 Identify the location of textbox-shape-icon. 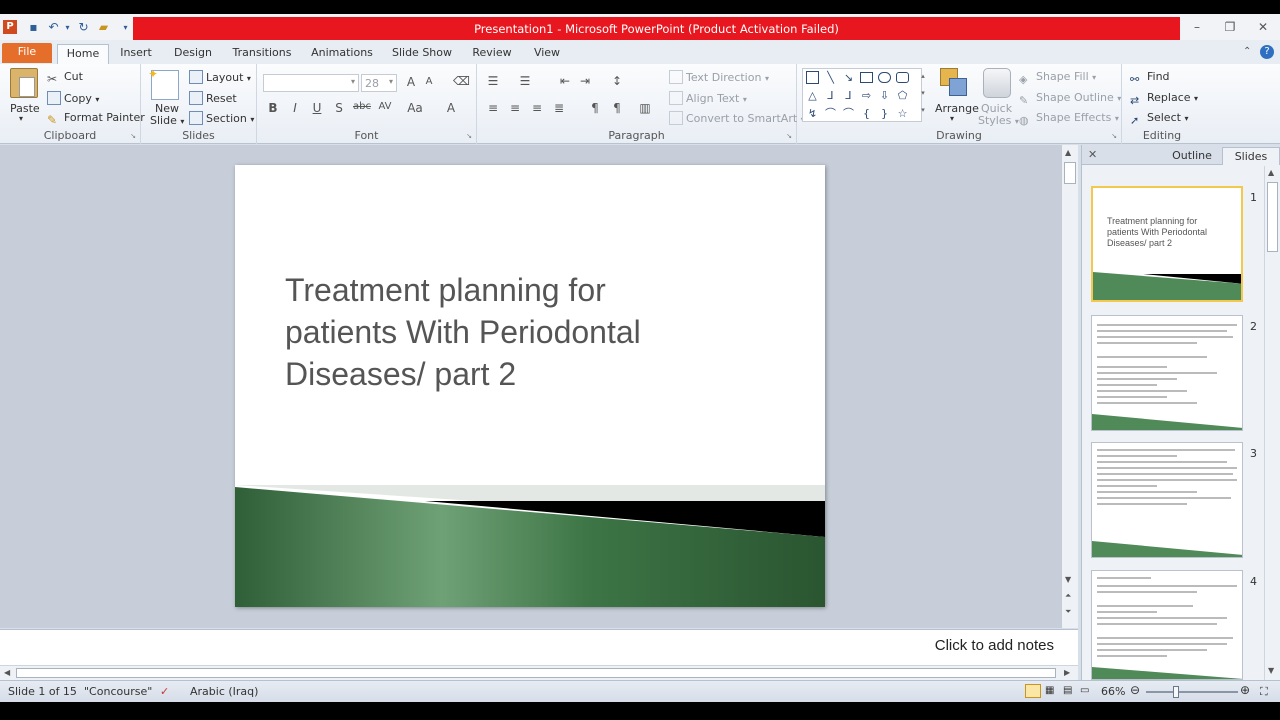
(812, 77).